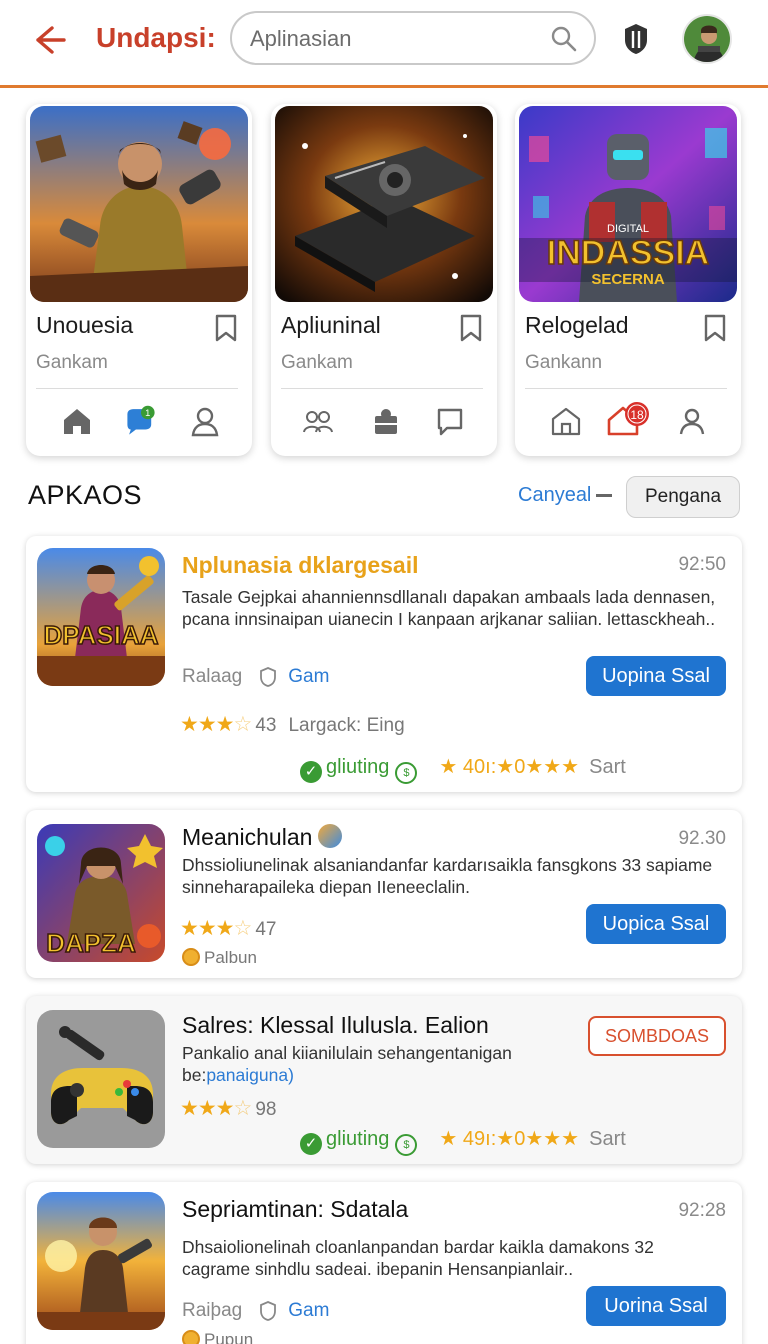  I want to click on item-sub-label: Pupun, so click(217, 1337).